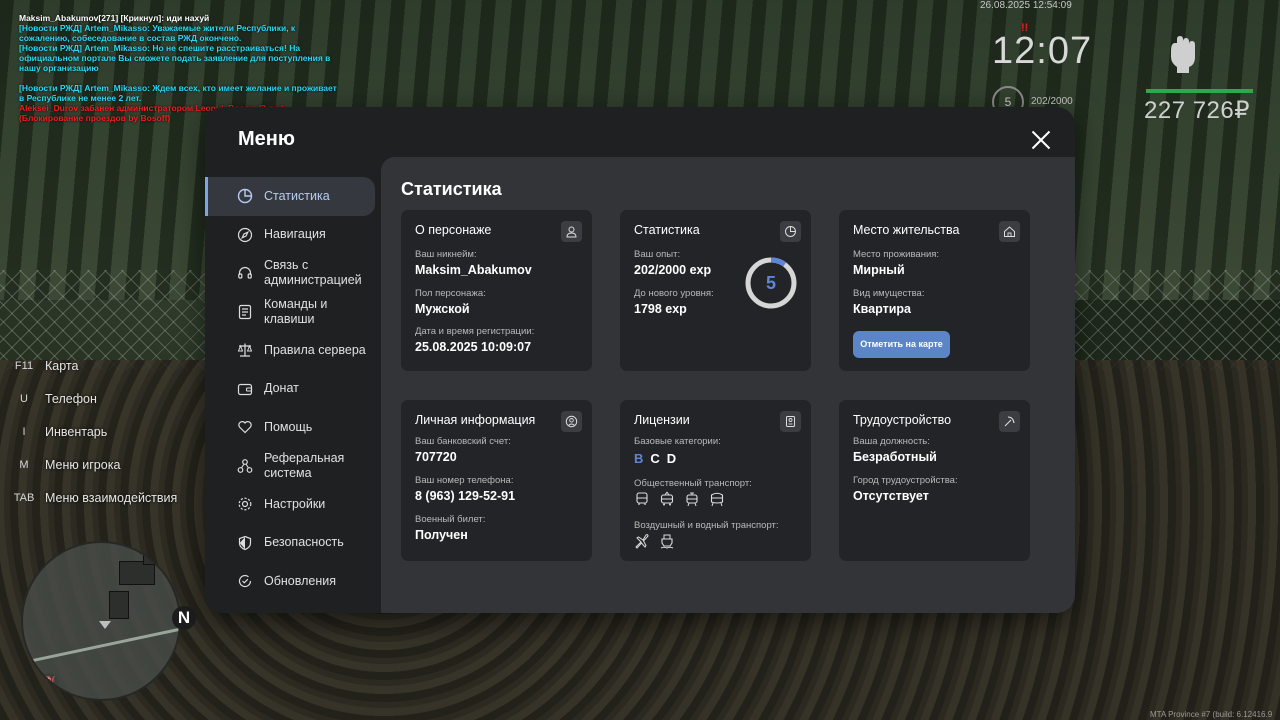  I want to click on sidebar-item-help: Помощь, so click(293, 427).